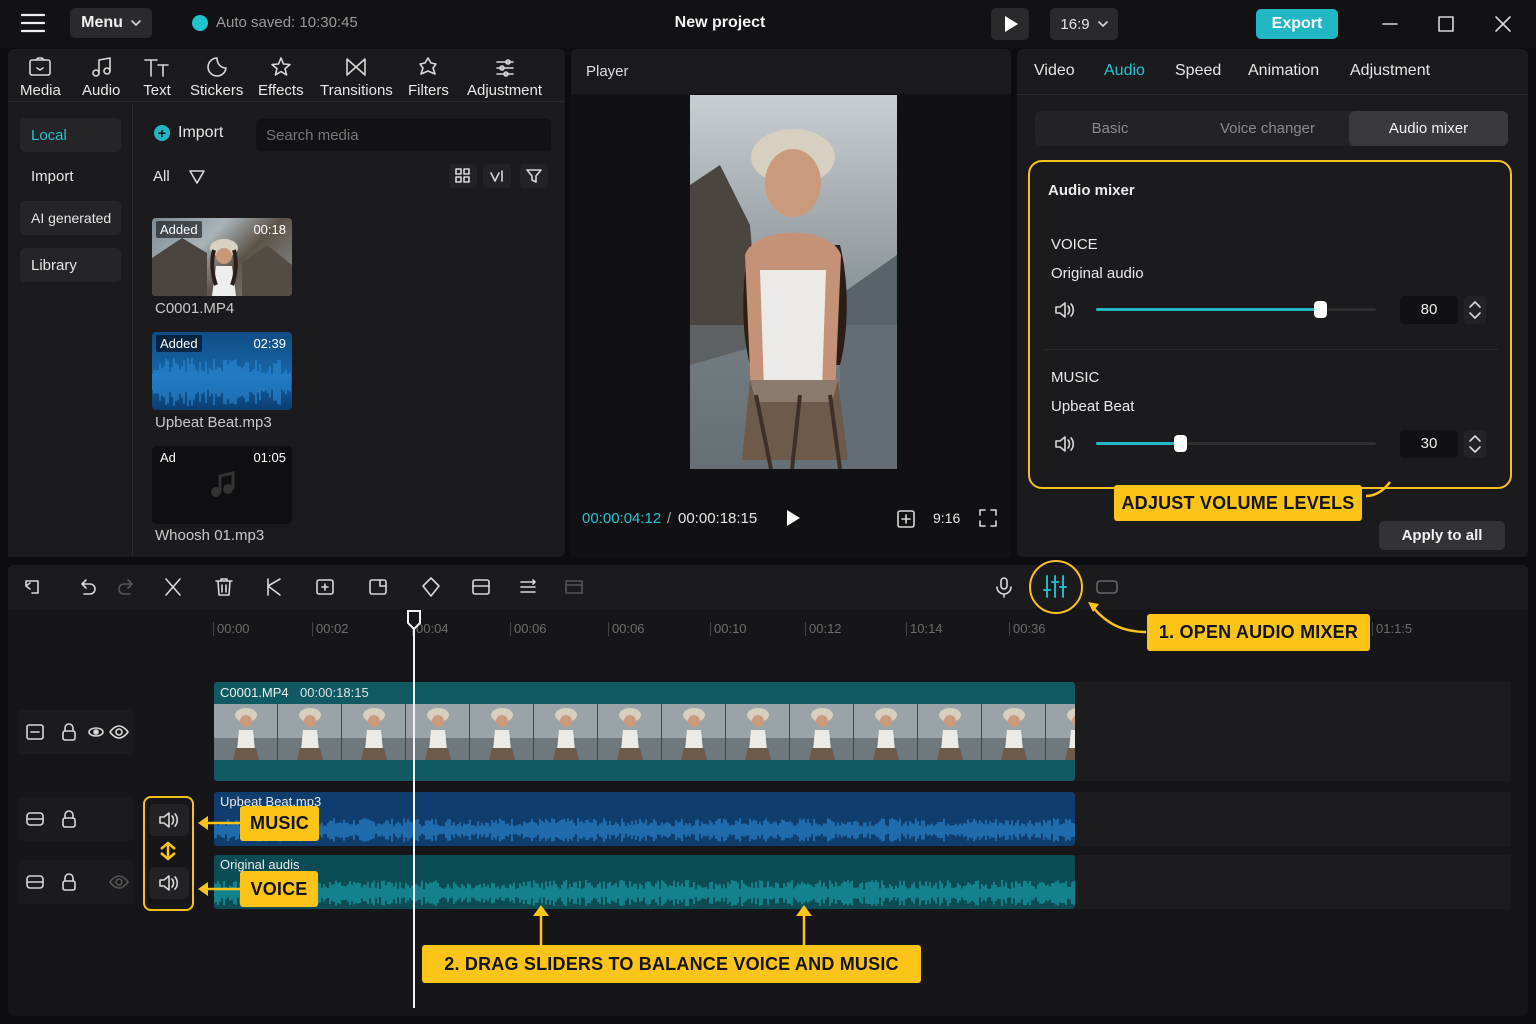  What do you see at coordinates (1054, 71) in the screenshot?
I see `tab-video: Video` at bounding box center [1054, 71].